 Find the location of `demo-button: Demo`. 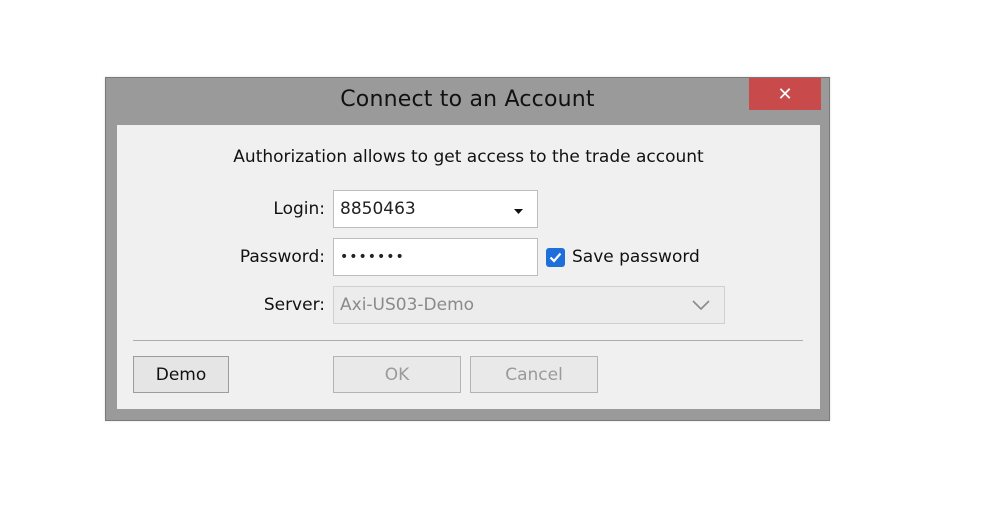

demo-button: Demo is located at coordinates (181, 374).